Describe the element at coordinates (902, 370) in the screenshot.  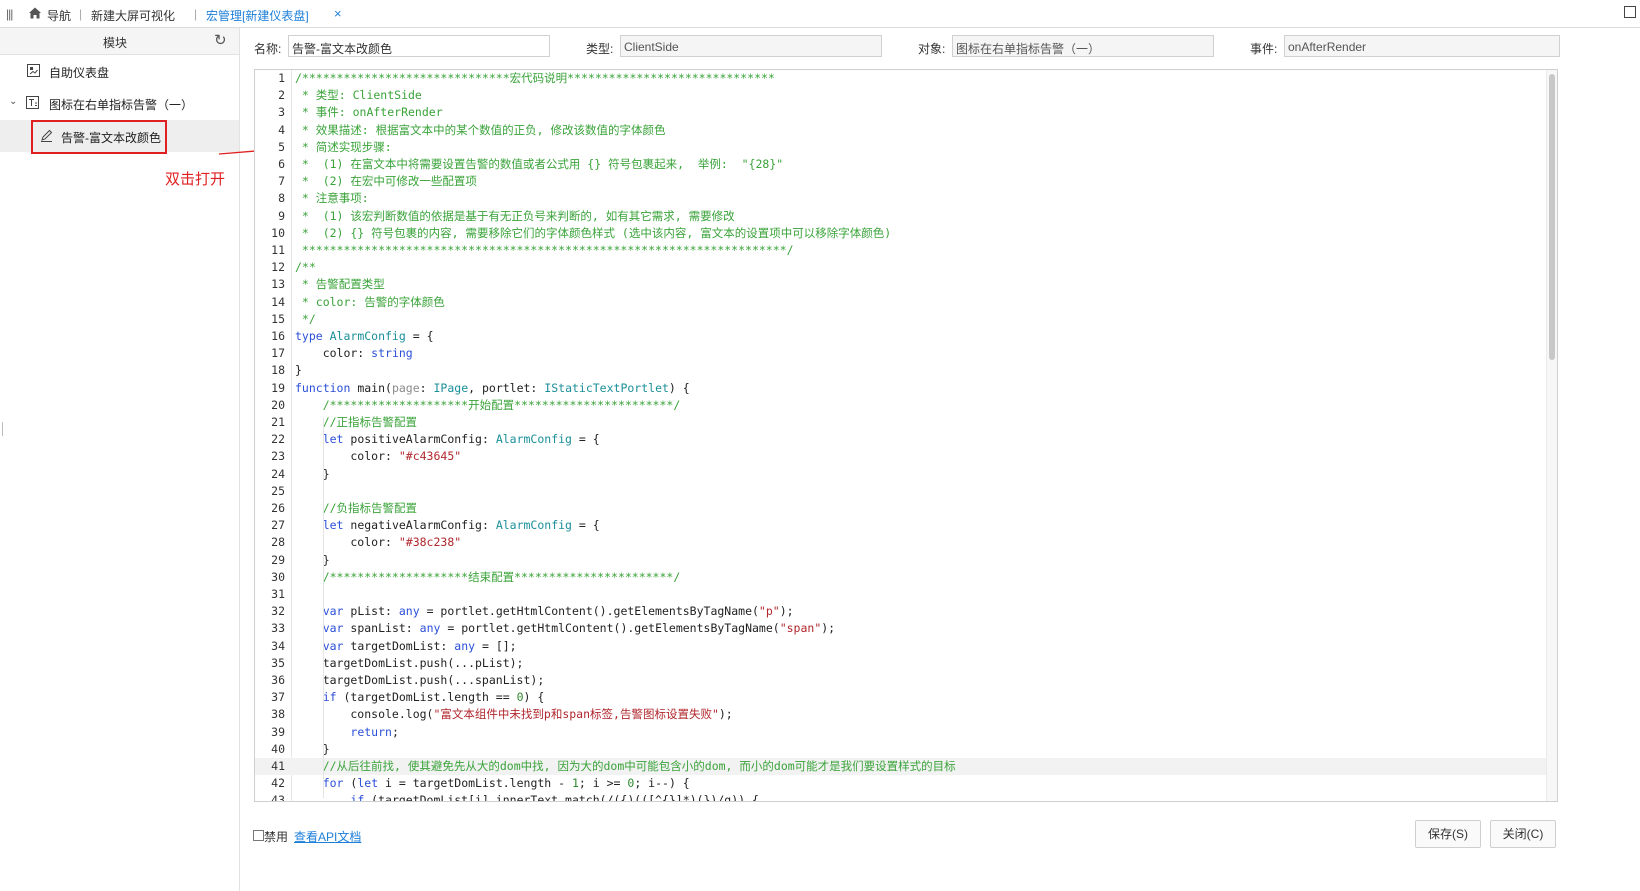
I see `code-line: 18}` at that location.